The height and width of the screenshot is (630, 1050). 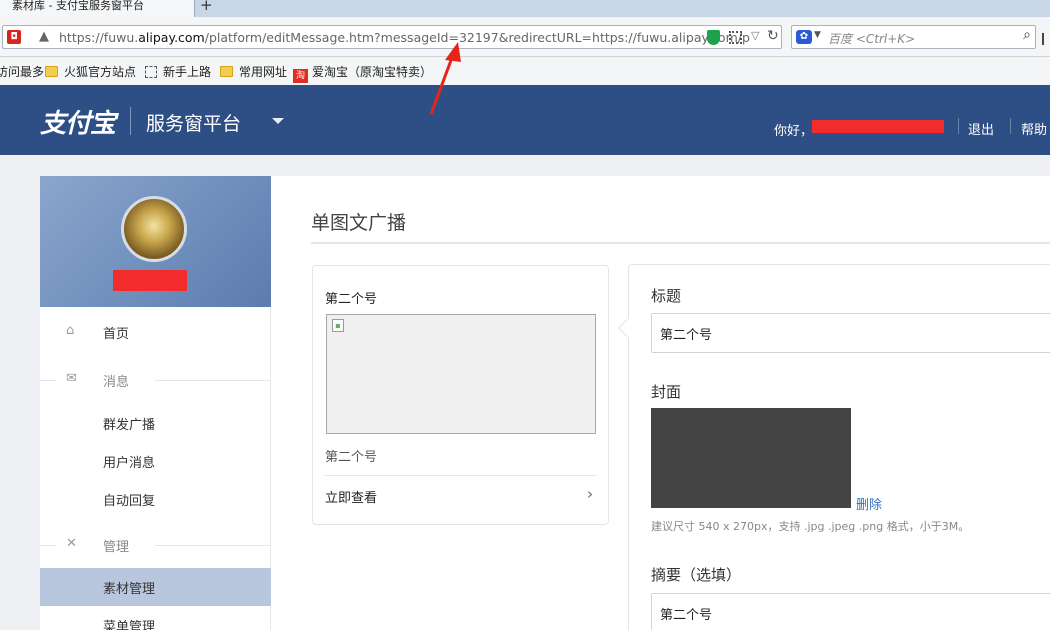 What do you see at coordinates (154, 229) in the screenshot?
I see `avatar` at bounding box center [154, 229].